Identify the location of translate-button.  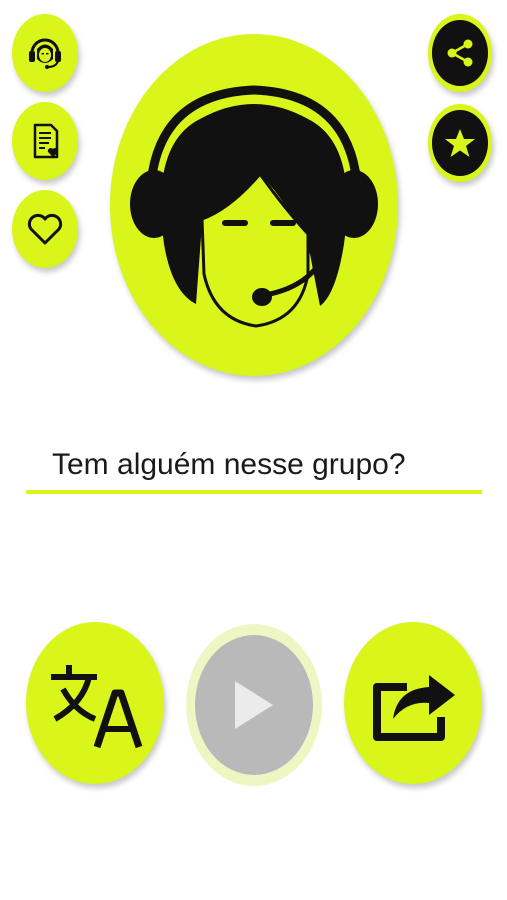
(95, 703).